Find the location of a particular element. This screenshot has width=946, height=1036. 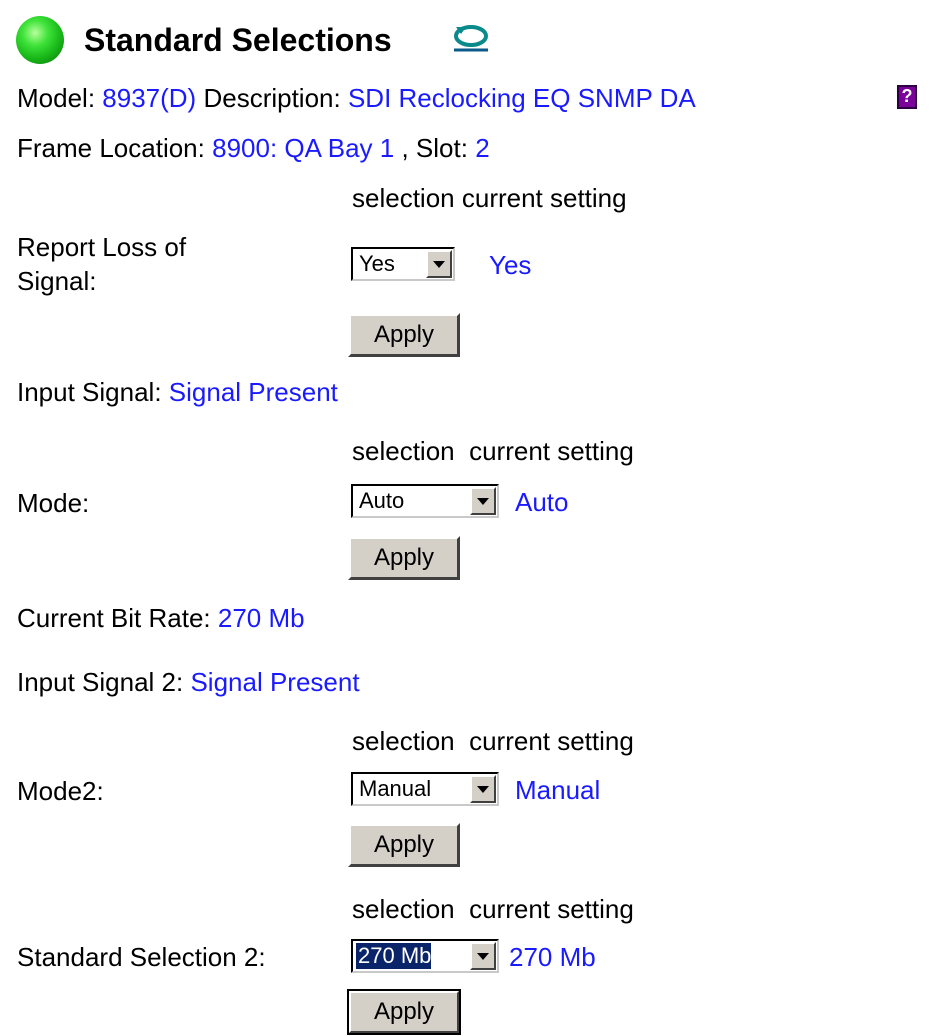

report-loss-select-value: Yes is located at coordinates (377, 263).